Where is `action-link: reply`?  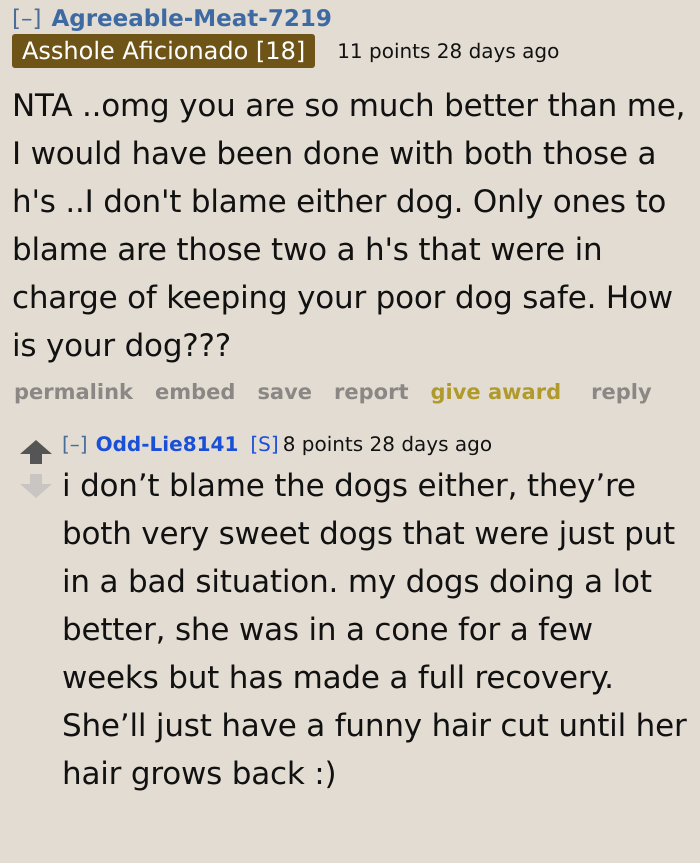
action-link: reply is located at coordinates (621, 392).